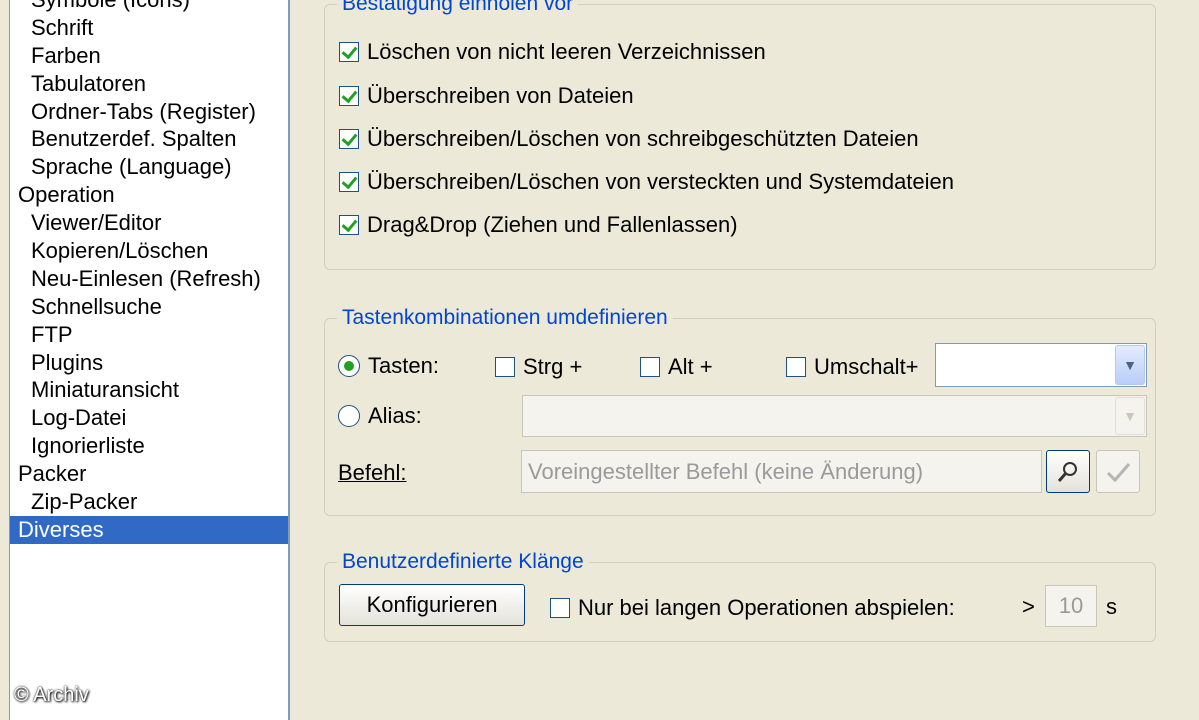 The width and height of the screenshot is (1199, 720). What do you see at coordinates (149, 363) in the screenshot?
I see `tree-item: Plugins` at bounding box center [149, 363].